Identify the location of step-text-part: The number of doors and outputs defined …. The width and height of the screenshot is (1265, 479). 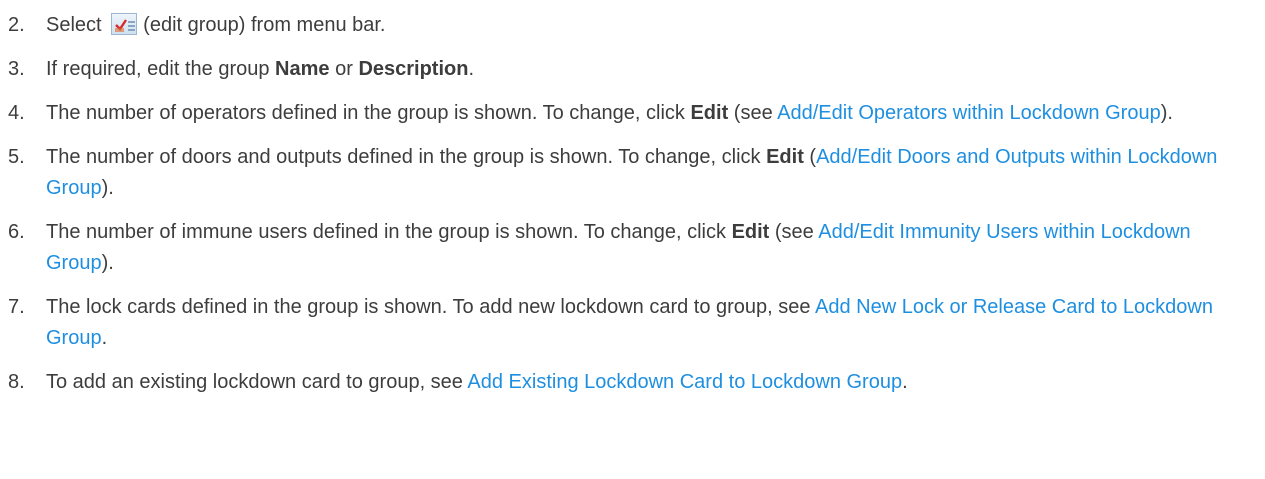
(406, 157).